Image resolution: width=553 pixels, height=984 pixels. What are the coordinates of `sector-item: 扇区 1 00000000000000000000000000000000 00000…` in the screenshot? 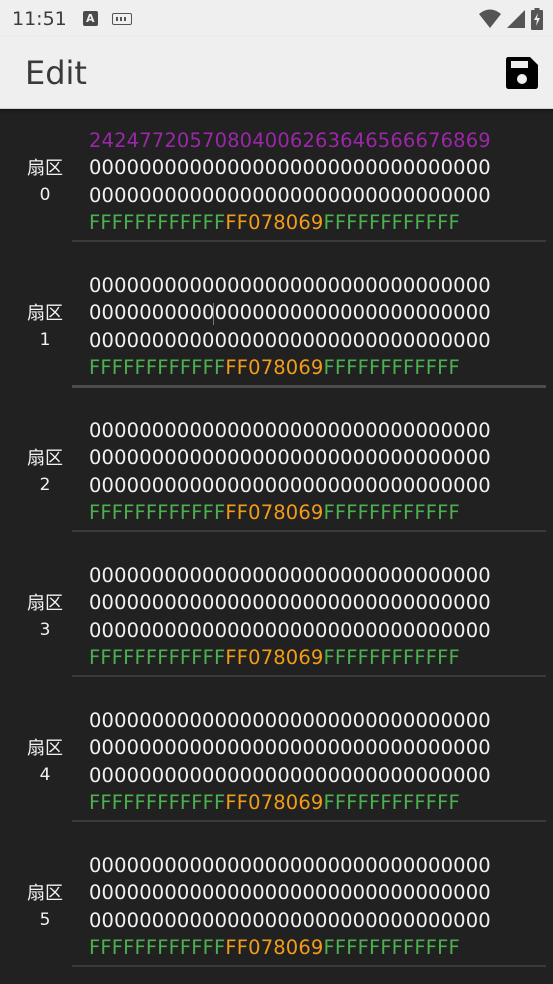 It's located at (276, 327).